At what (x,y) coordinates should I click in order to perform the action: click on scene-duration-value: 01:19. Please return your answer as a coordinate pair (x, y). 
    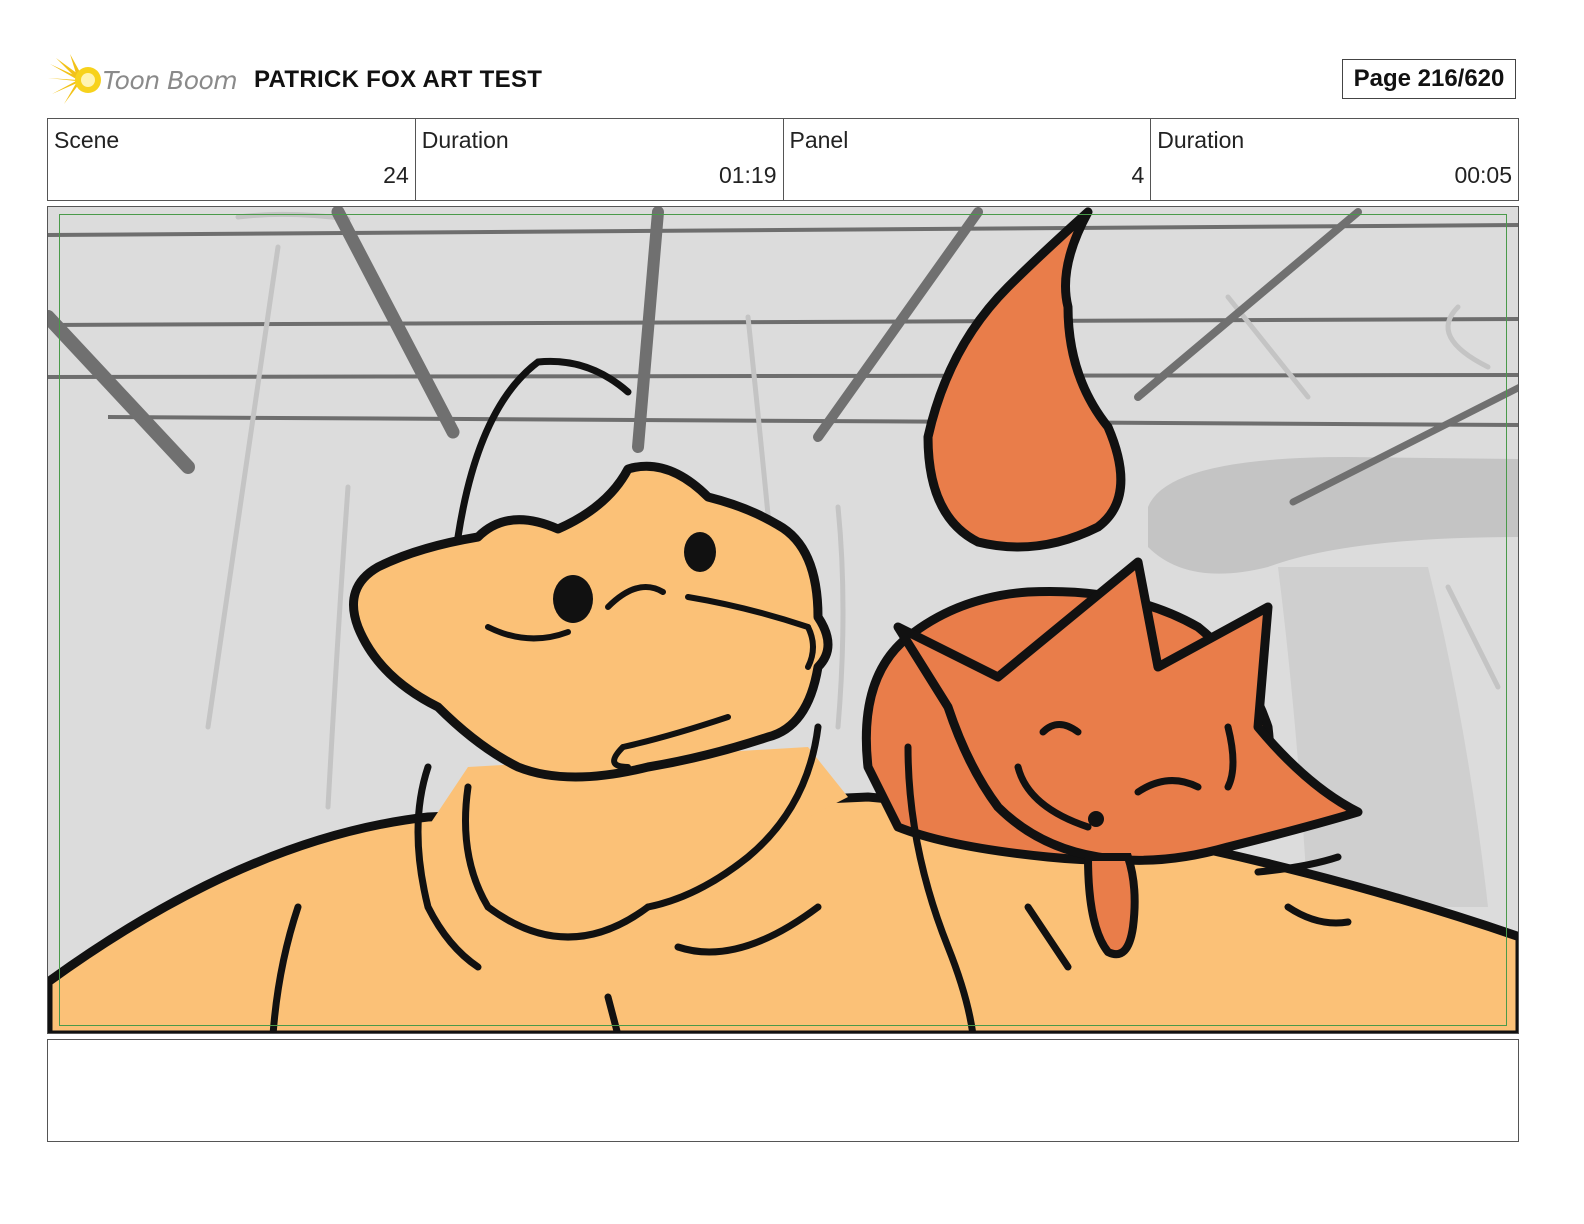
    Looking at the image, I should click on (747, 175).